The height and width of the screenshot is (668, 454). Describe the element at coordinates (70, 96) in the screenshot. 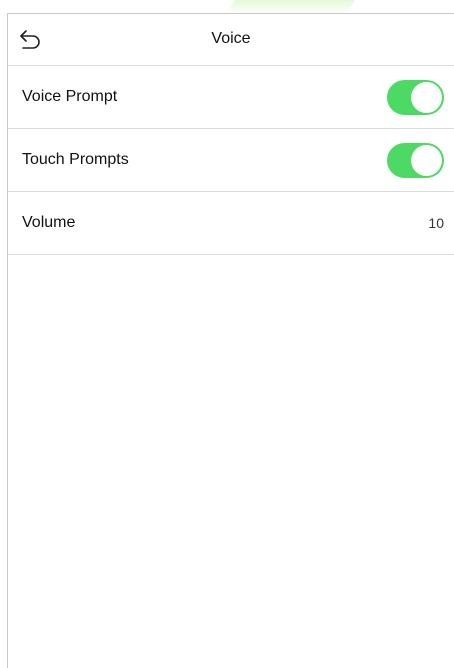

I see `setting-label: Voice Prompt` at that location.